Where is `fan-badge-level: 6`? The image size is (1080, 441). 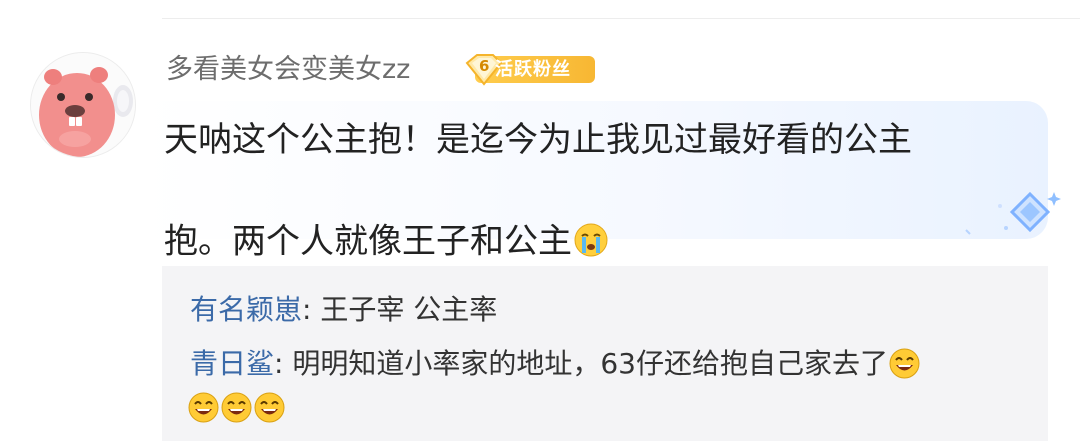 fan-badge-level: 6 is located at coordinates (484, 66).